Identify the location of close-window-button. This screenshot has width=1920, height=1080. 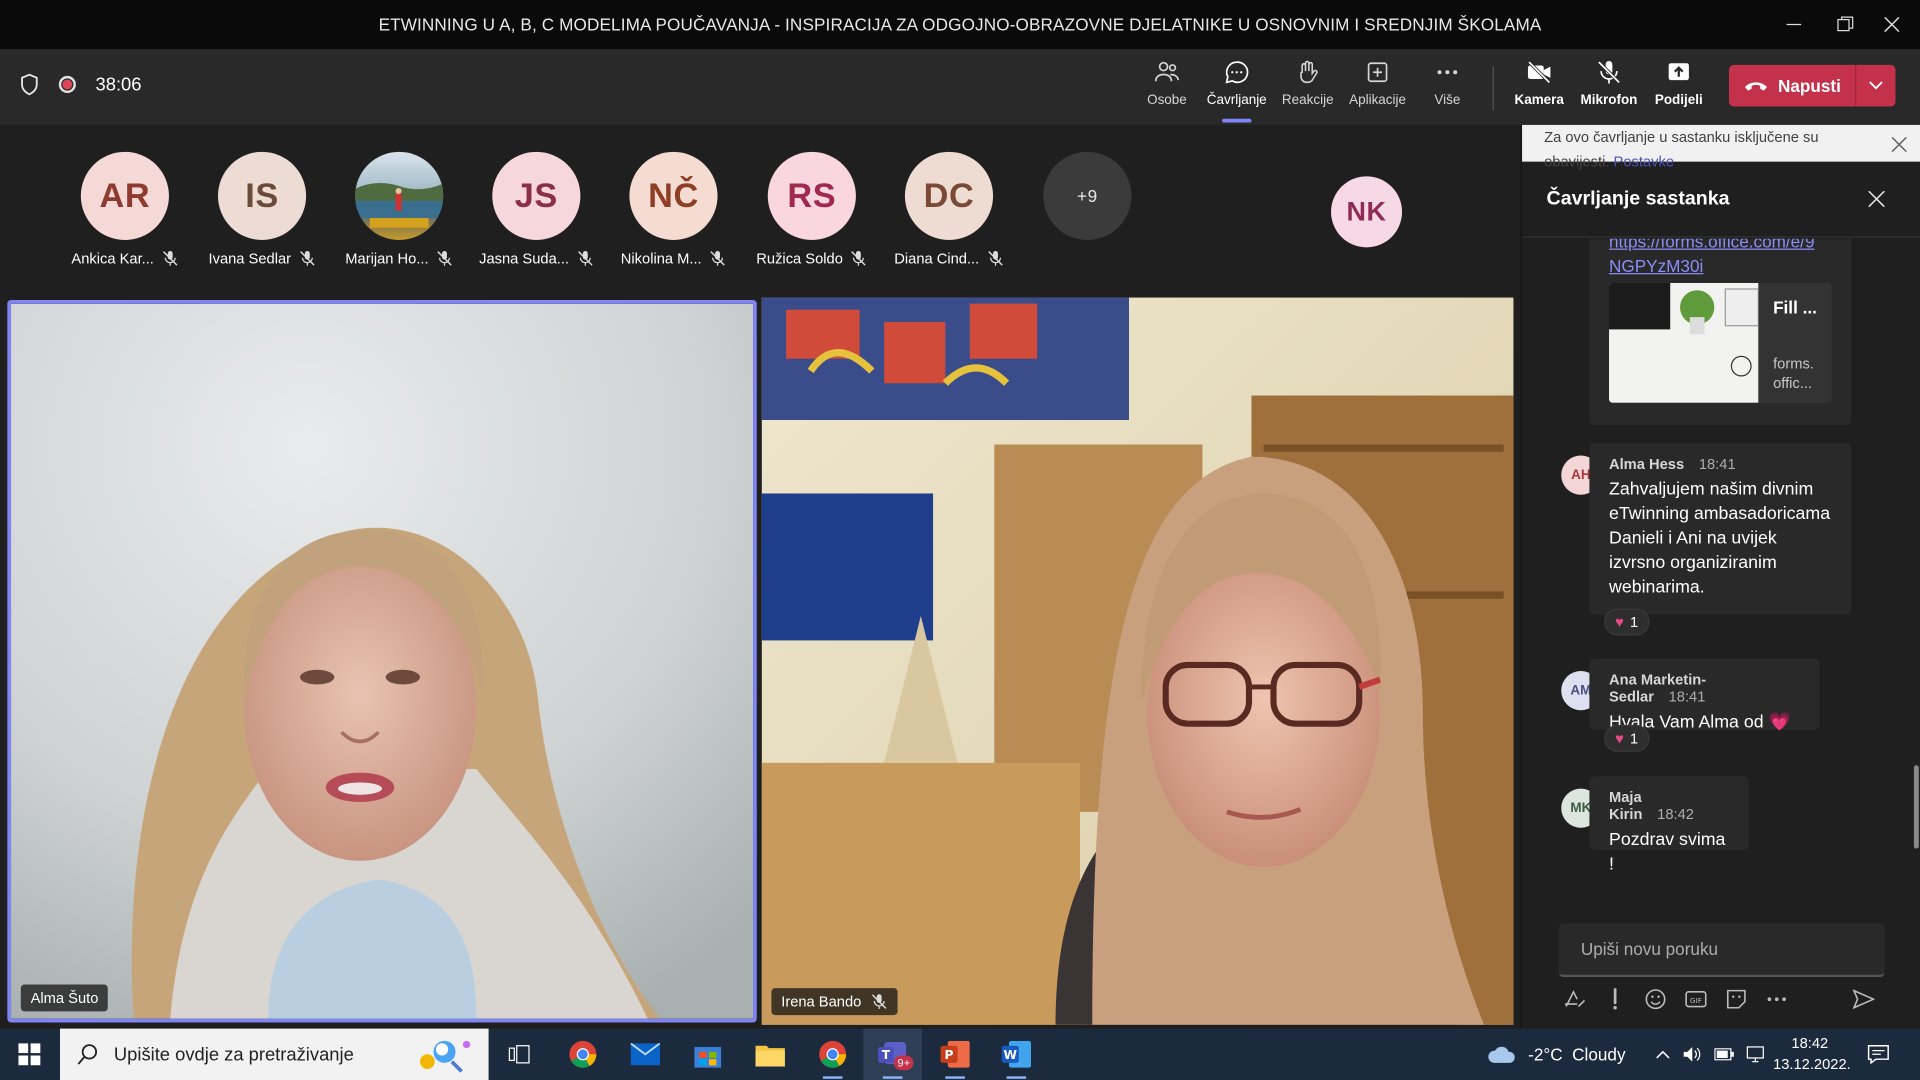
(1892, 24).